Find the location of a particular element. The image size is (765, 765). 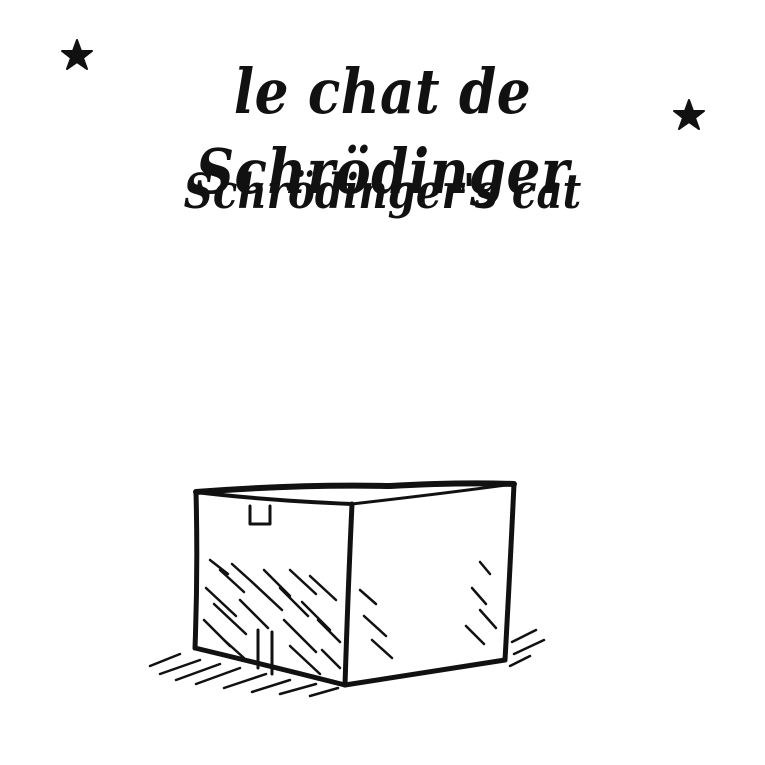

page-subtitle: Schrödinger's cat is located at coordinates (382, 192).